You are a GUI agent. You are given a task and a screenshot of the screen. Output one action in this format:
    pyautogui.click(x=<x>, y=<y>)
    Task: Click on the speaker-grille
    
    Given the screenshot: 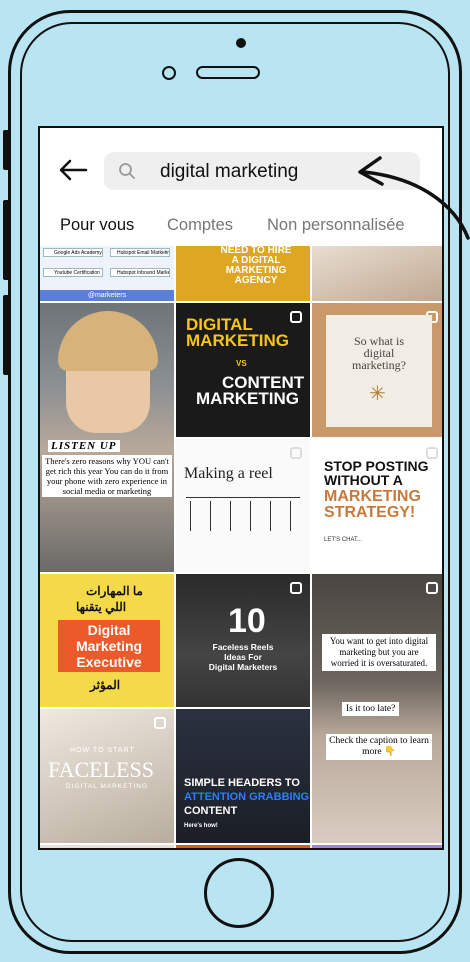 What is the action you would take?
    pyautogui.click(x=228, y=72)
    